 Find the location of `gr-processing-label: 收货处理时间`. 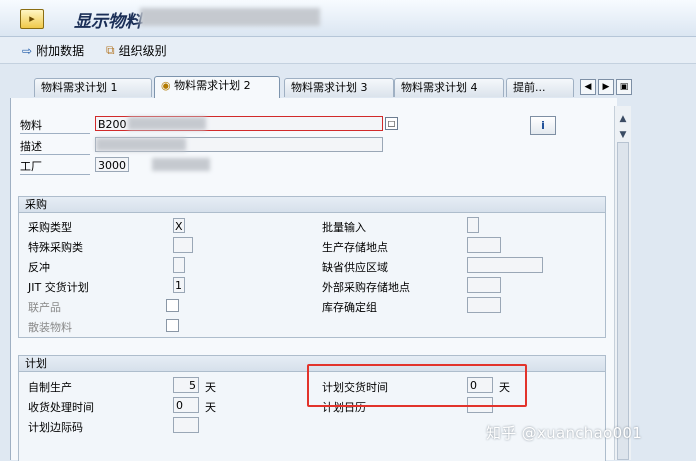

gr-processing-label: 收货处理时间 is located at coordinates (61, 407).